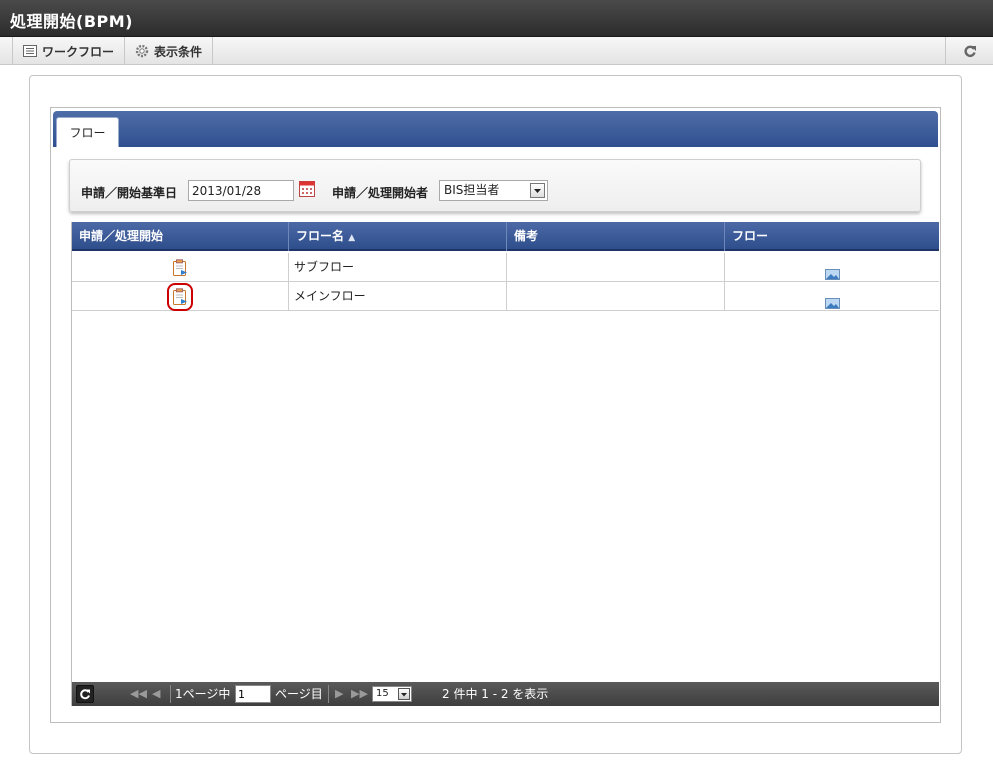 This screenshot has width=993, height=782. Describe the element at coordinates (398, 267) in the screenshot. I see `flow-name-cell: サブフロー` at that location.